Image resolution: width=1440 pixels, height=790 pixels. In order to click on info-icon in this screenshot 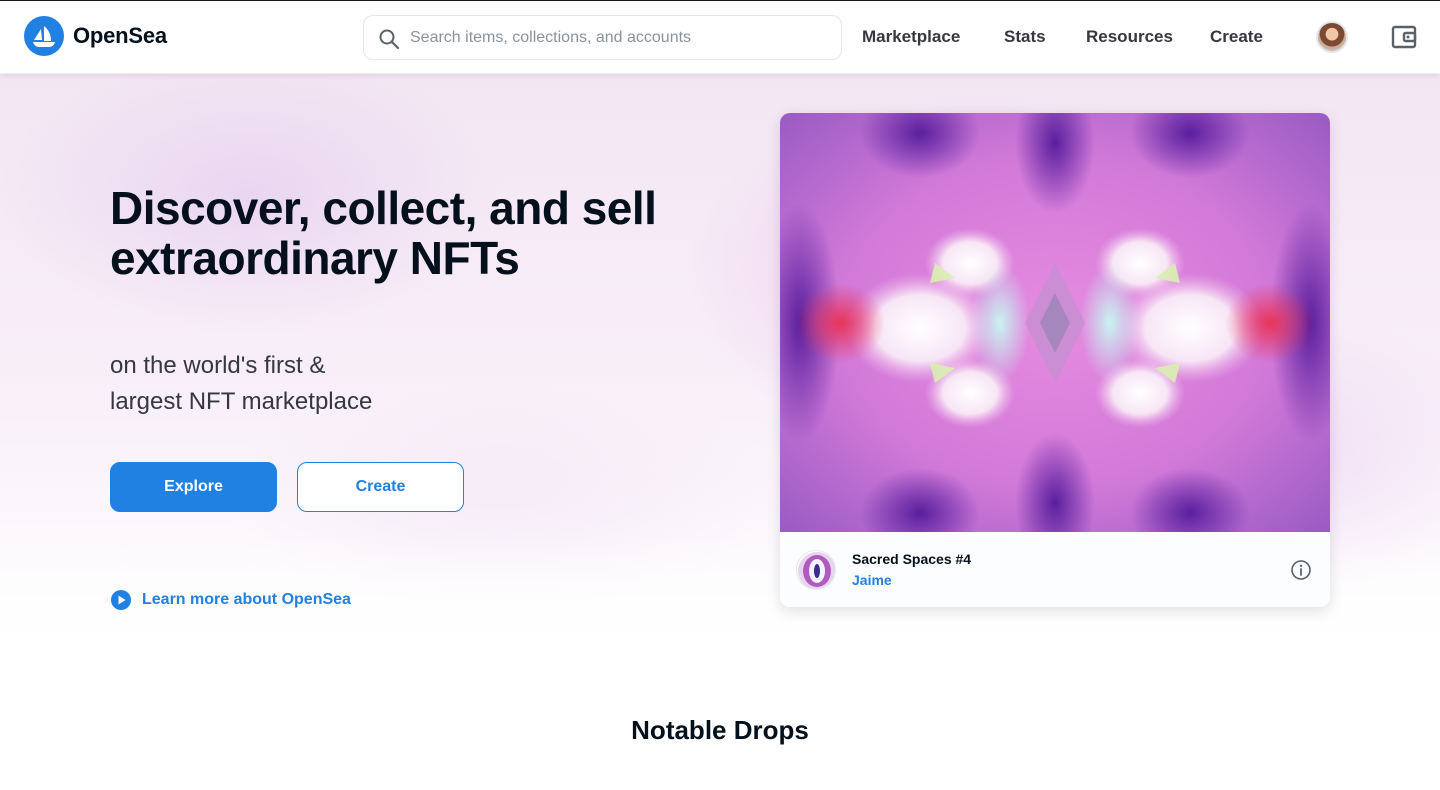, I will do `click(1301, 570)`.